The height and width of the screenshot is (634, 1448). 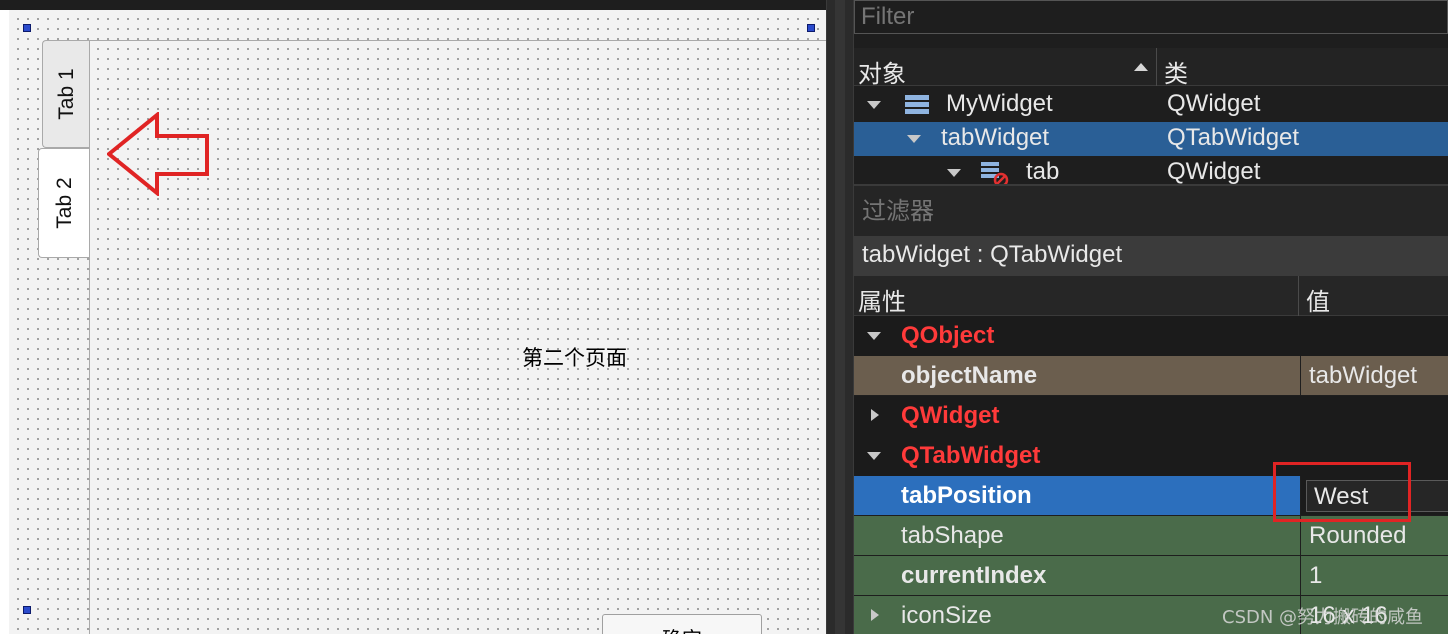 I want to click on property-name: tabShape, so click(x=952, y=535).